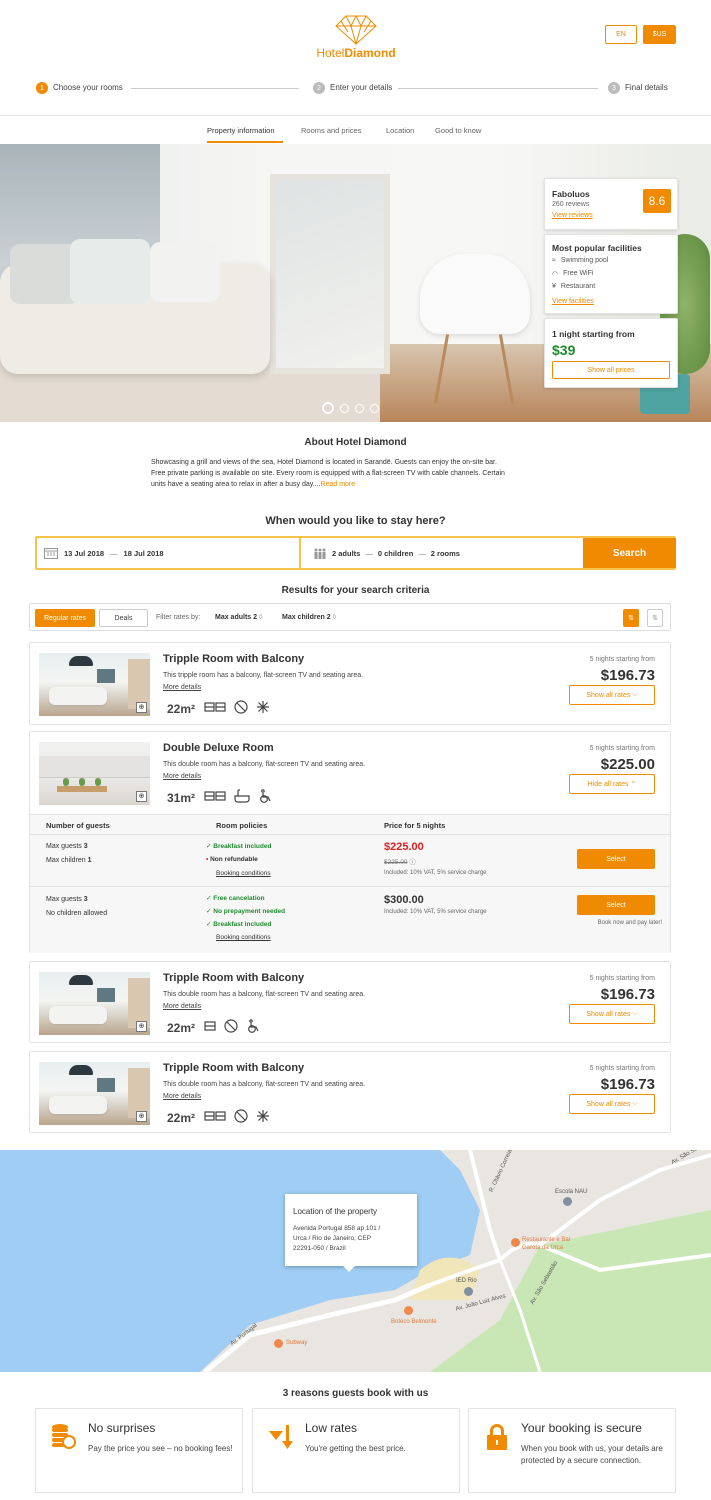 Image resolution: width=711 pixels, height=1500 pixels. Describe the element at coordinates (320, 553) in the screenshot. I see `people-icon` at that location.